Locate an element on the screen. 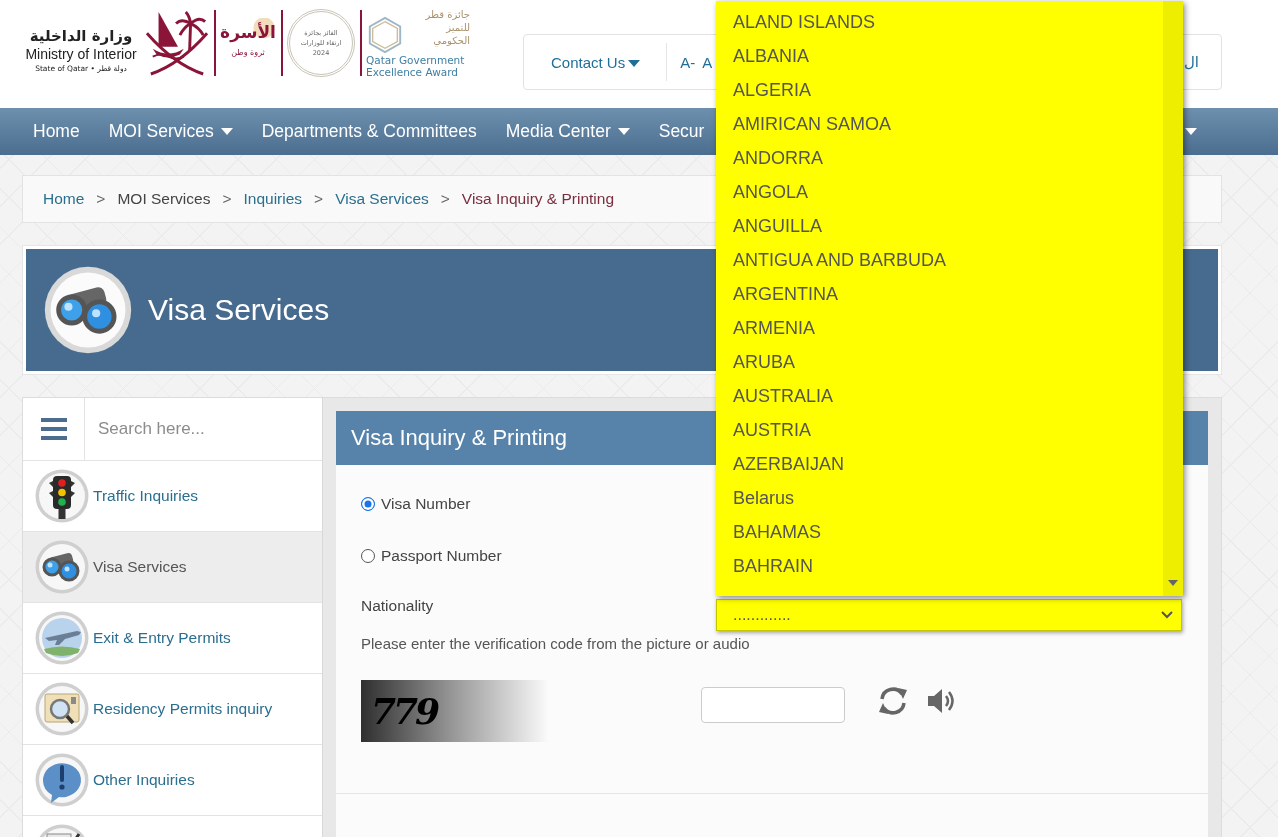 This screenshot has width=1278, height=837. chevron-icon is located at coordinates (1167, 615).